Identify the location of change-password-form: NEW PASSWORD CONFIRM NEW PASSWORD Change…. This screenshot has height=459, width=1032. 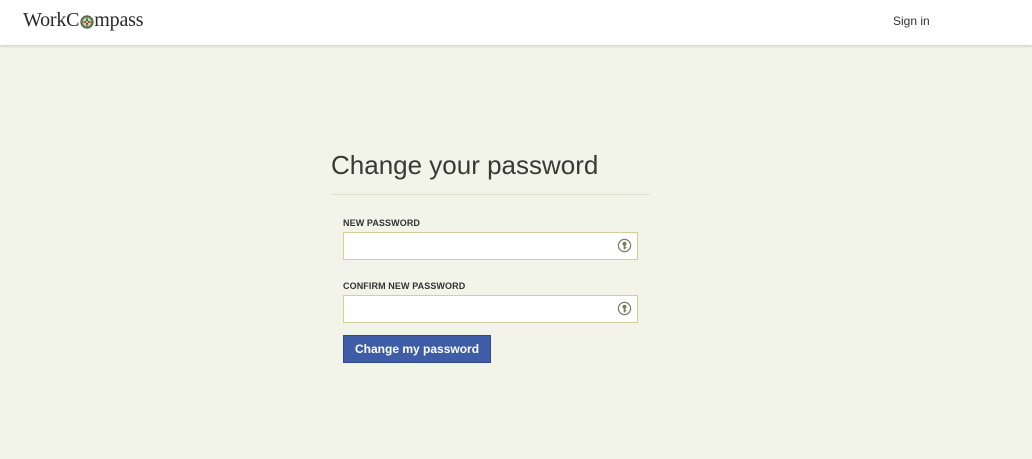
(490, 290).